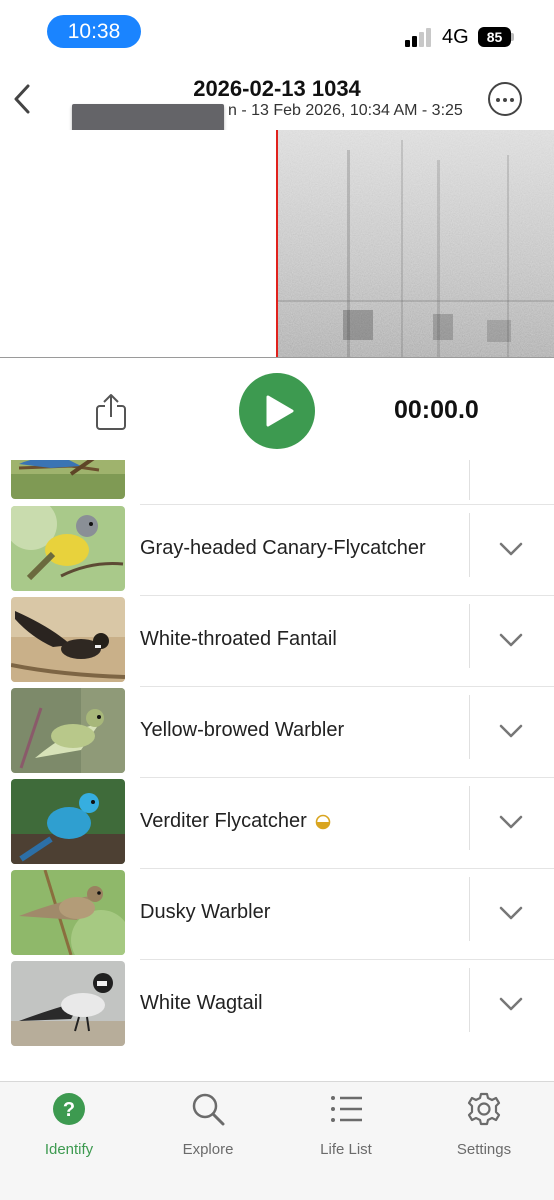  I want to click on species-name: White Wagtail, so click(201, 1003).